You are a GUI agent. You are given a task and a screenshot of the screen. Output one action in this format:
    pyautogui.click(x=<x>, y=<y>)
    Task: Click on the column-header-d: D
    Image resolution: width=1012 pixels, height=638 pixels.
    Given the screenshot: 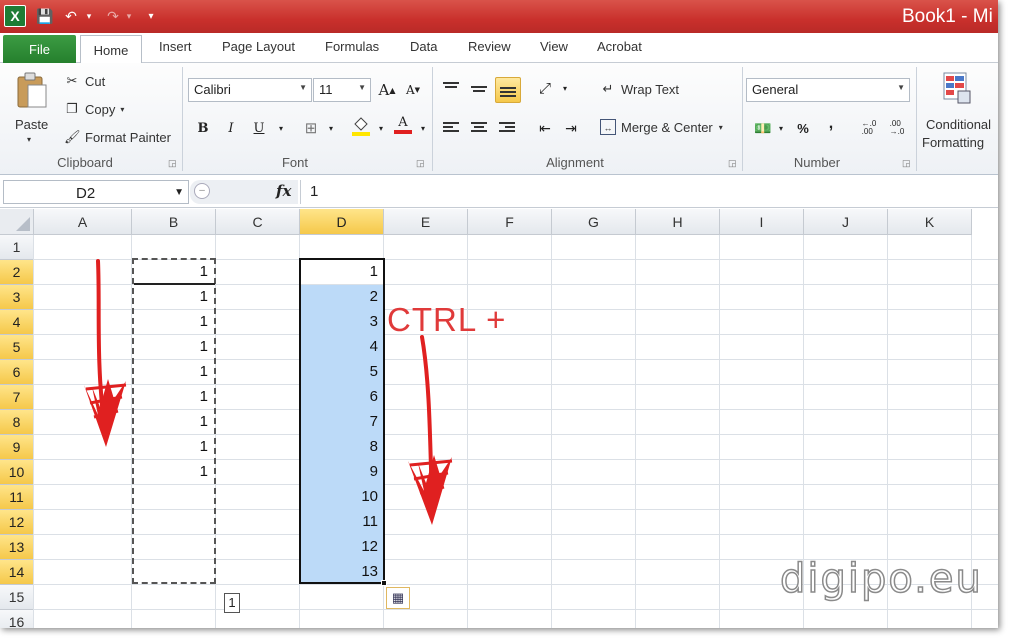 What is the action you would take?
    pyautogui.click(x=342, y=222)
    